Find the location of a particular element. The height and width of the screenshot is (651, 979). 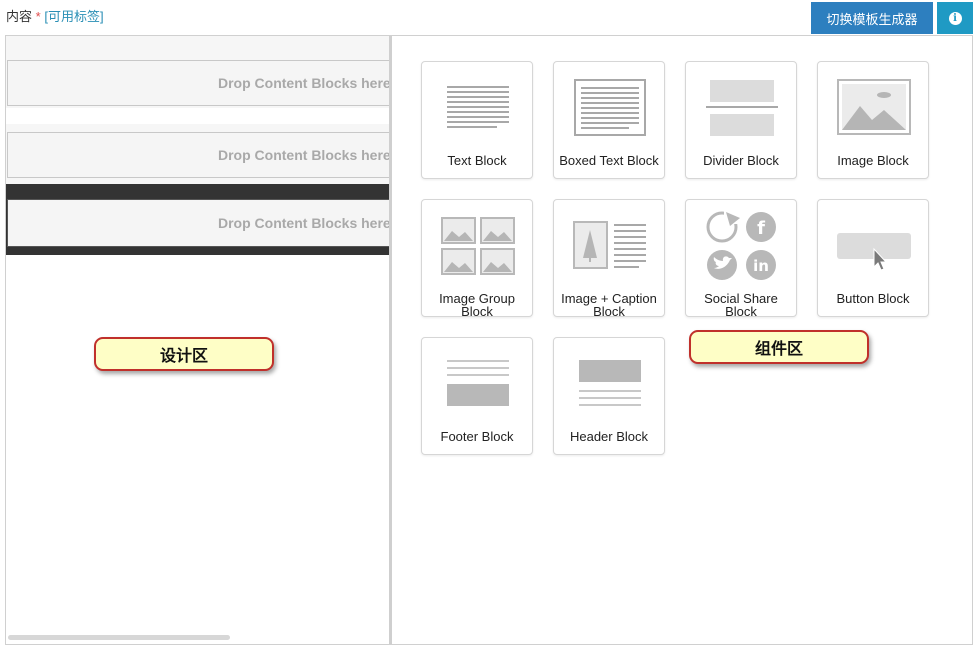

block-tile-social-share: f in Social Share Block is located at coordinates (741, 259).